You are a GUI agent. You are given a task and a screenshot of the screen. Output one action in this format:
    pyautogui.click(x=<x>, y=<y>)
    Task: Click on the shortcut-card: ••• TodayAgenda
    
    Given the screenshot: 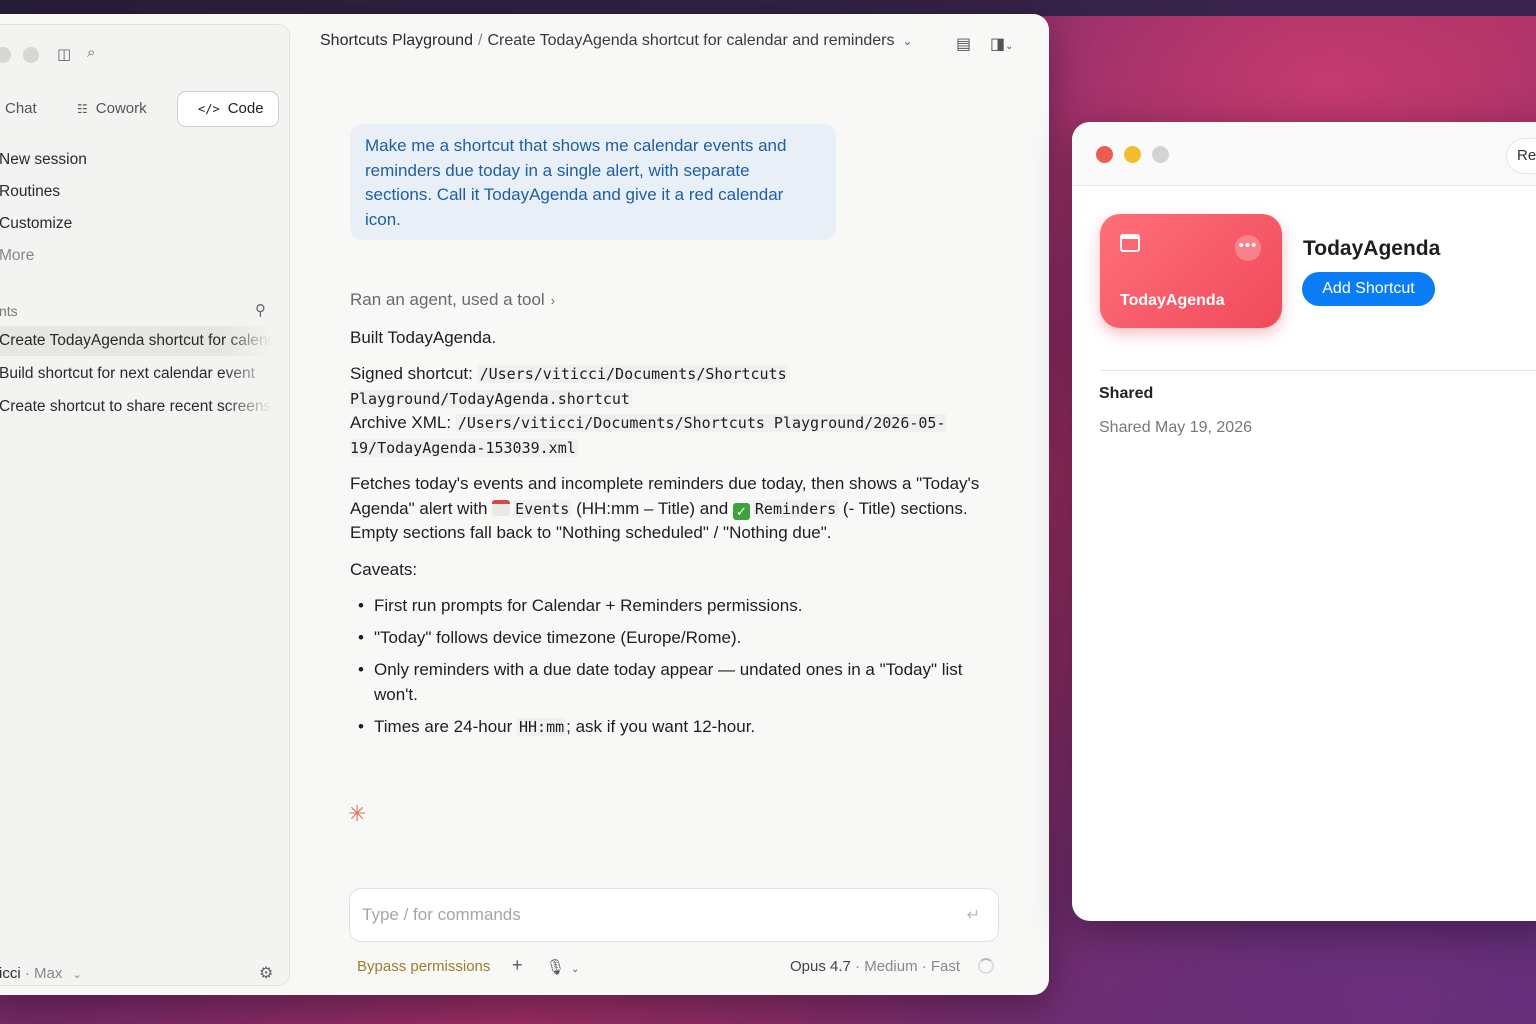 What is the action you would take?
    pyautogui.click(x=1191, y=271)
    